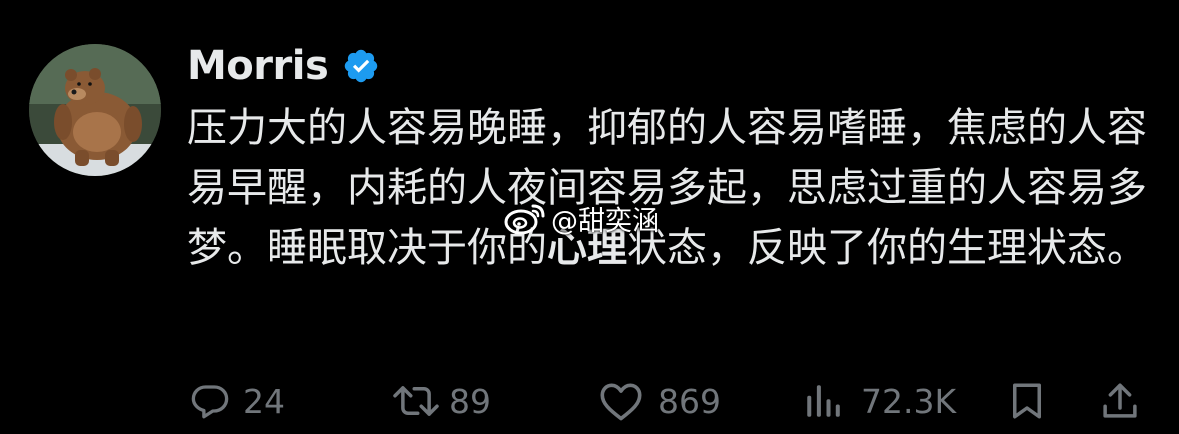 Image resolution: width=1179 pixels, height=434 pixels. I want to click on tweet-text-part-2: 状态，反映了你的生理状态。, so click(887, 248).